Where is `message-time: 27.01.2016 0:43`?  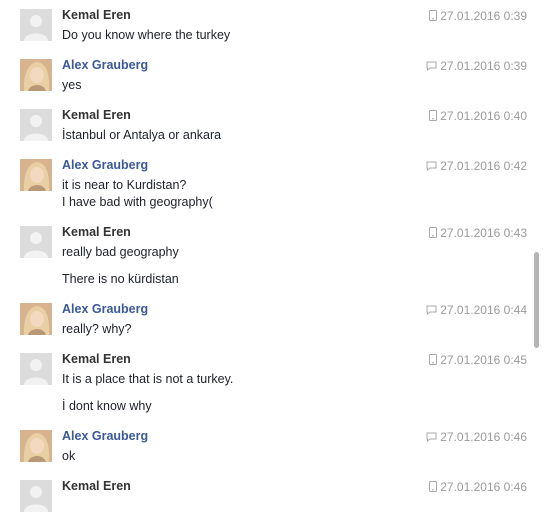 message-time: 27.01.2016 0:43 is located at coordinates (483, 233).